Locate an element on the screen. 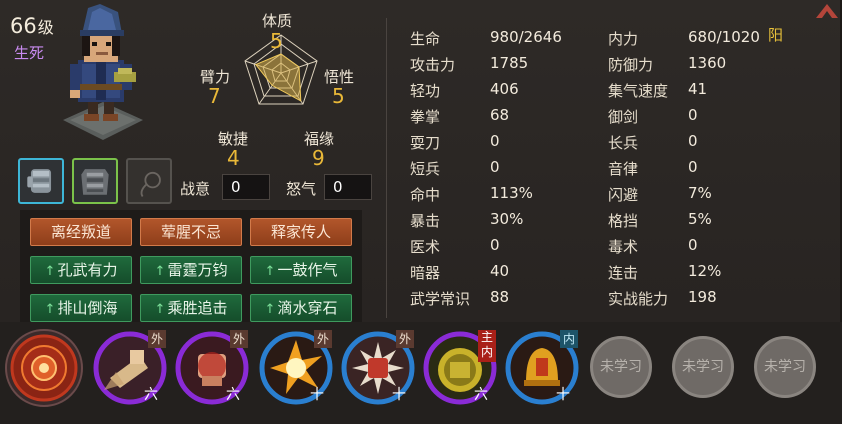  stat-value: 406 is located at coordinates (504, 89).